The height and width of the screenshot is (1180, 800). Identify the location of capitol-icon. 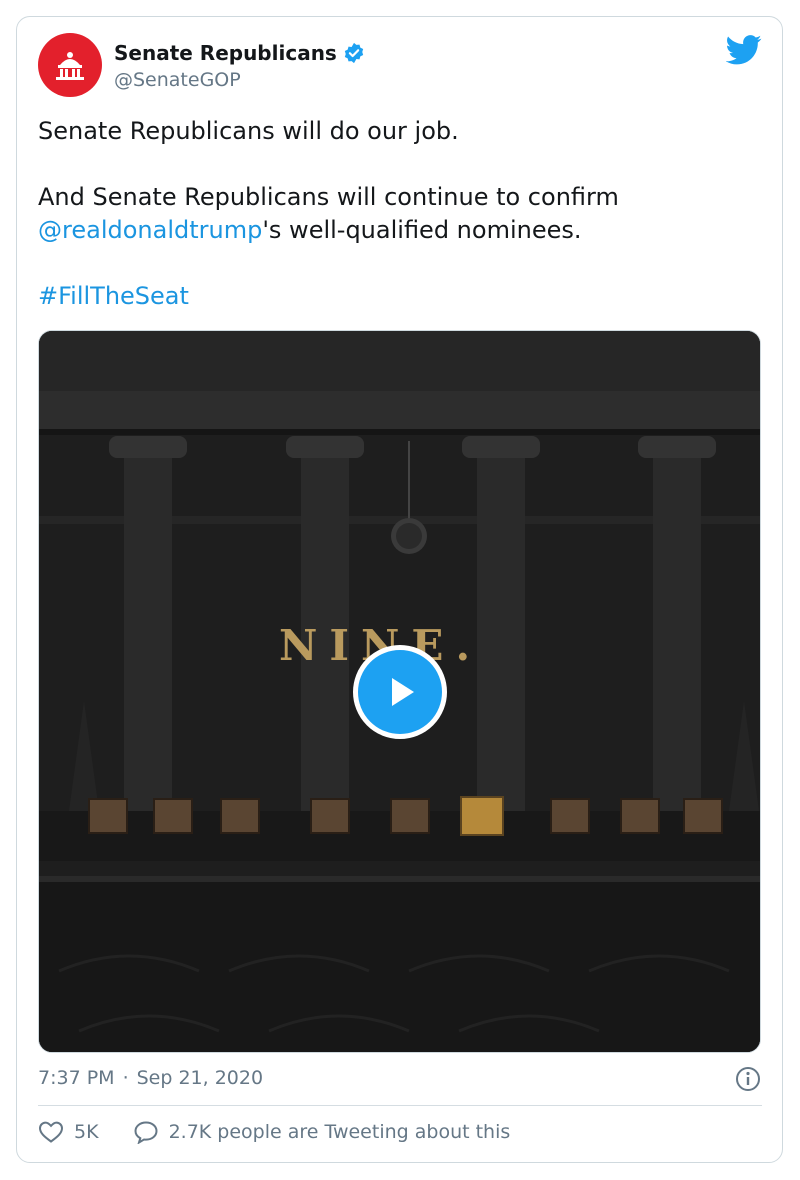
(70, 66).